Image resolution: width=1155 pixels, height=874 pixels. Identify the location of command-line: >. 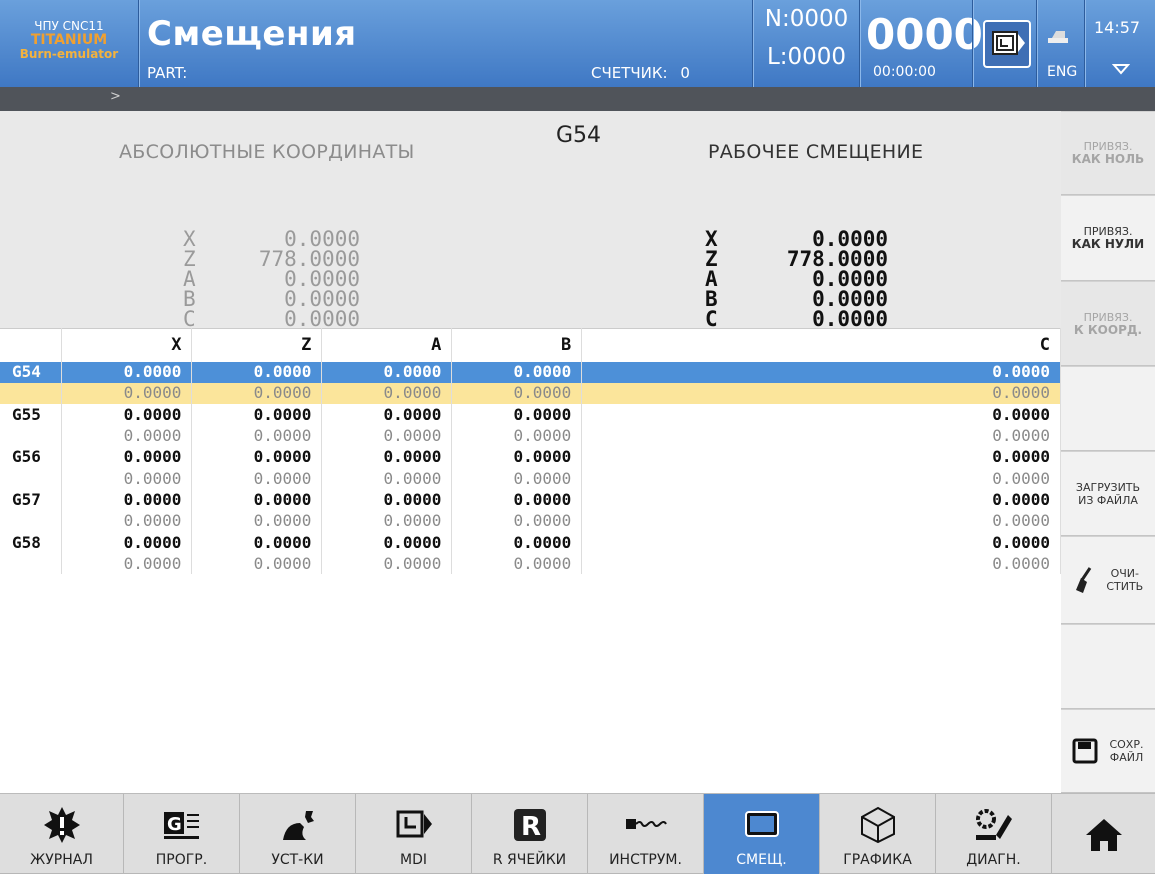
(577, 99).